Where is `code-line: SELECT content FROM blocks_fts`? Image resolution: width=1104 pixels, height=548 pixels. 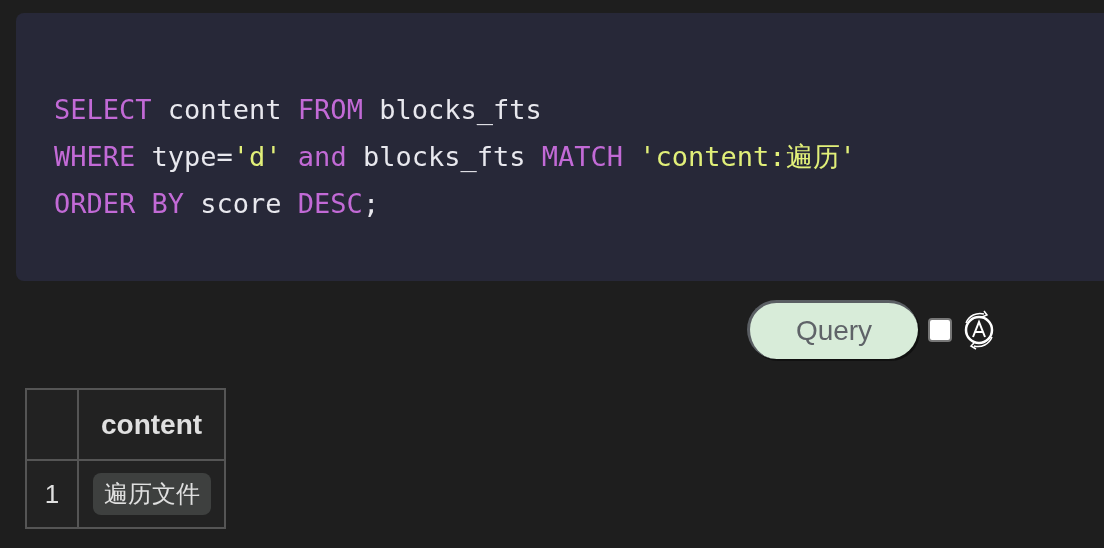 code-line: SELECT content FROM blocks_fts is located at coordinates (298, 110).